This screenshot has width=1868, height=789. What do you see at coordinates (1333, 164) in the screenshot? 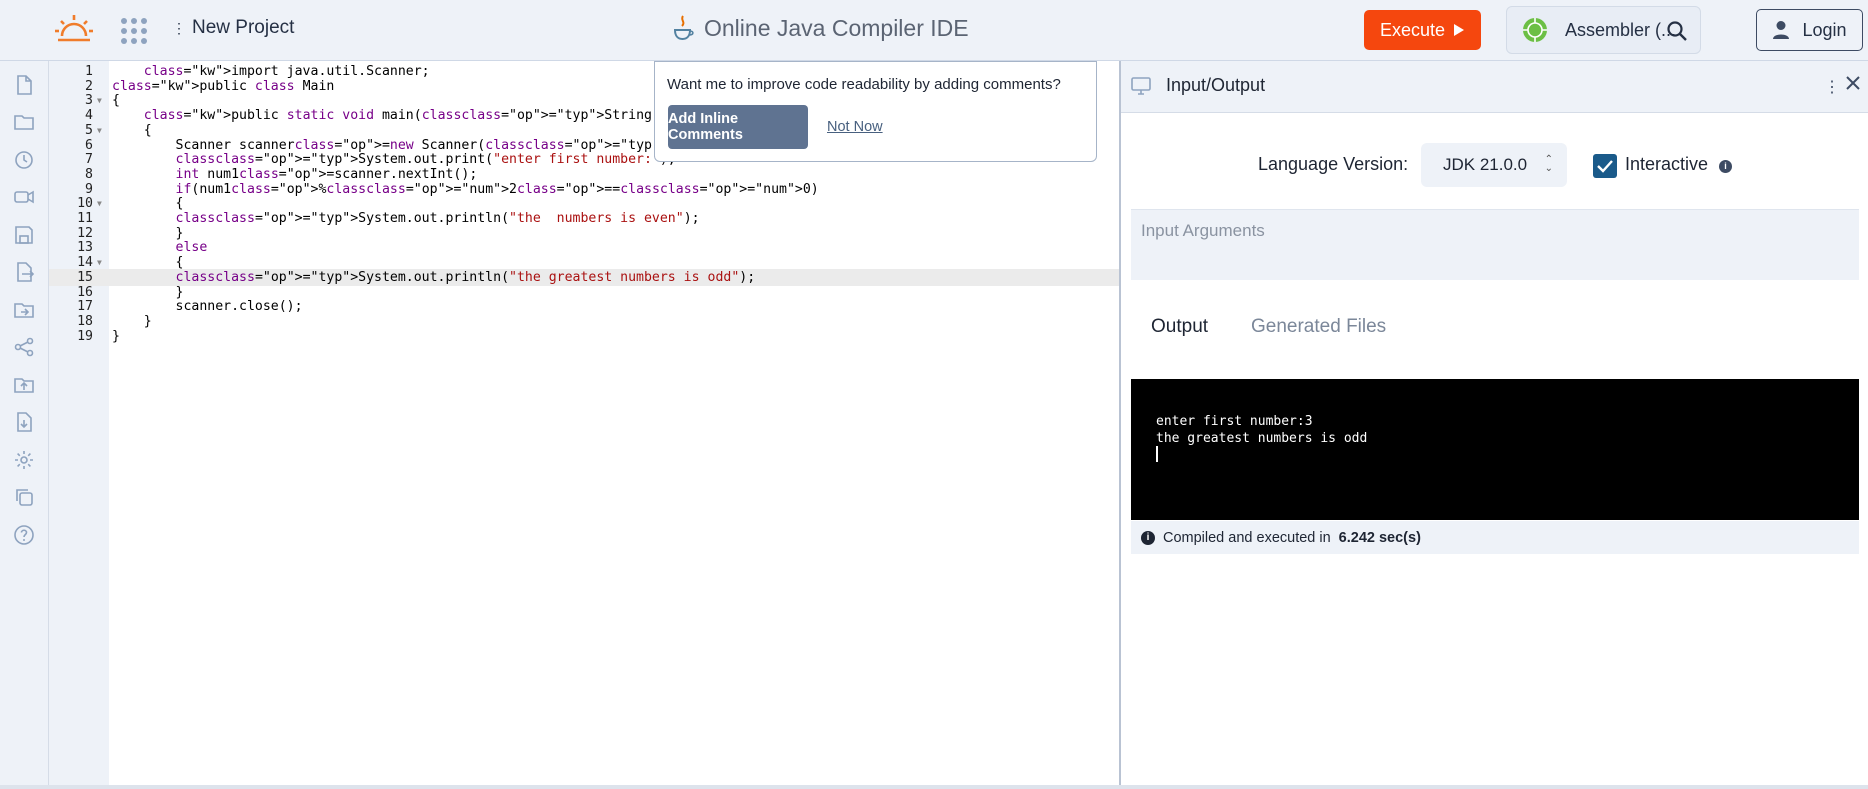
I see `language-version-label: Language Version:` at bounding box center [1333, 164].